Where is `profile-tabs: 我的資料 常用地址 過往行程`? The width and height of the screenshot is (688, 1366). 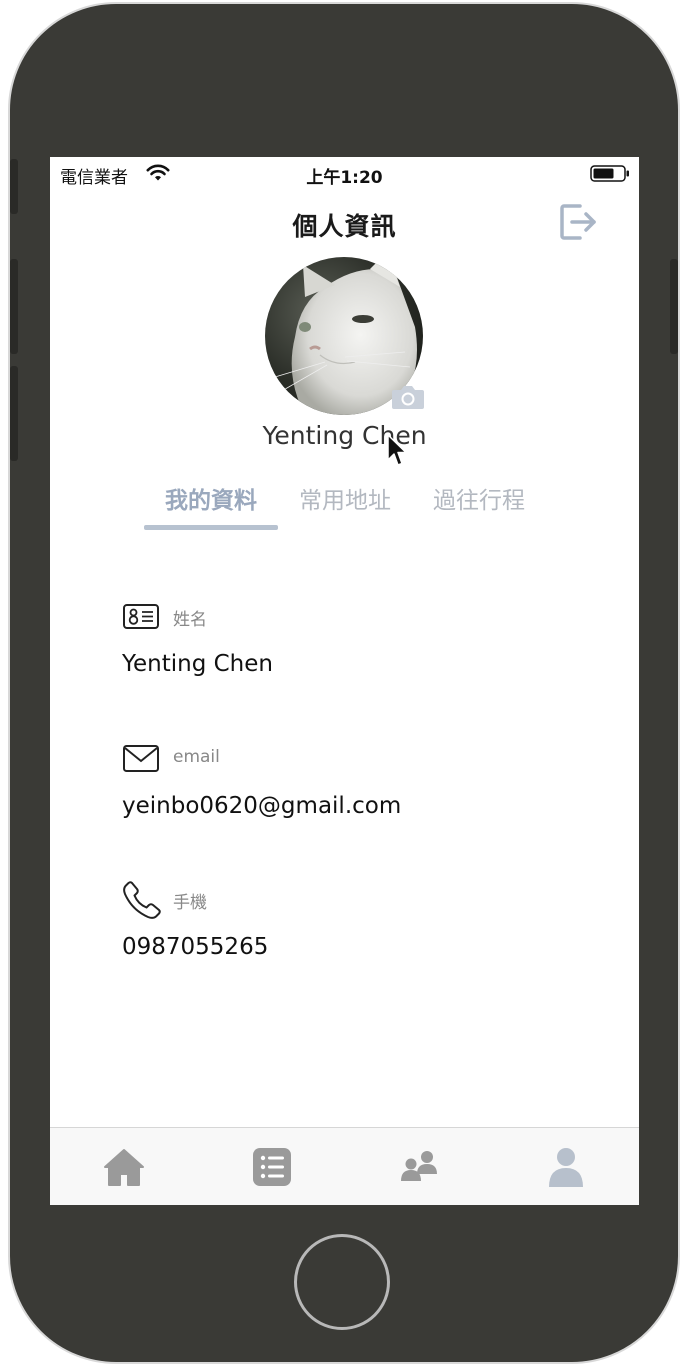 profile-tabs: 我的資料 常用地址 過往行程 is located at coordinates (344, 503).